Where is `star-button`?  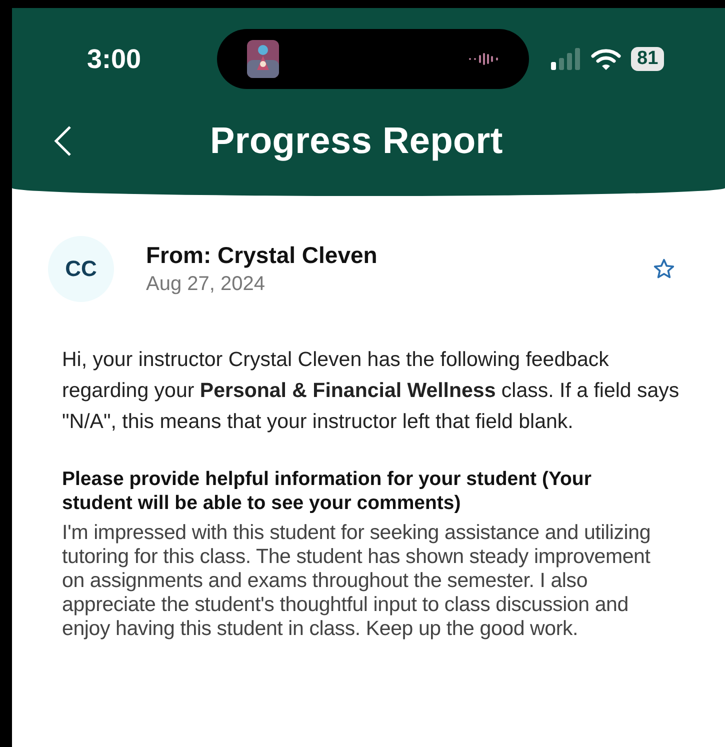 star-button is located at coordinates (664, 269).